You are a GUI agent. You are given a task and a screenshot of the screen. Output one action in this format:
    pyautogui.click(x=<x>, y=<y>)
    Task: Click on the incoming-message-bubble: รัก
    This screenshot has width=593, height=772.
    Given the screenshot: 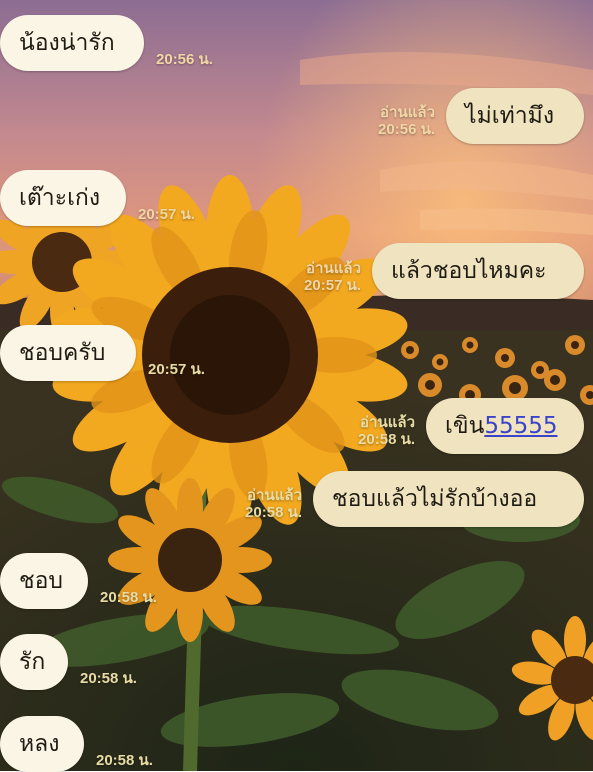 What is the action you would take?
    pyautogui.click(x=34, y=662)
    